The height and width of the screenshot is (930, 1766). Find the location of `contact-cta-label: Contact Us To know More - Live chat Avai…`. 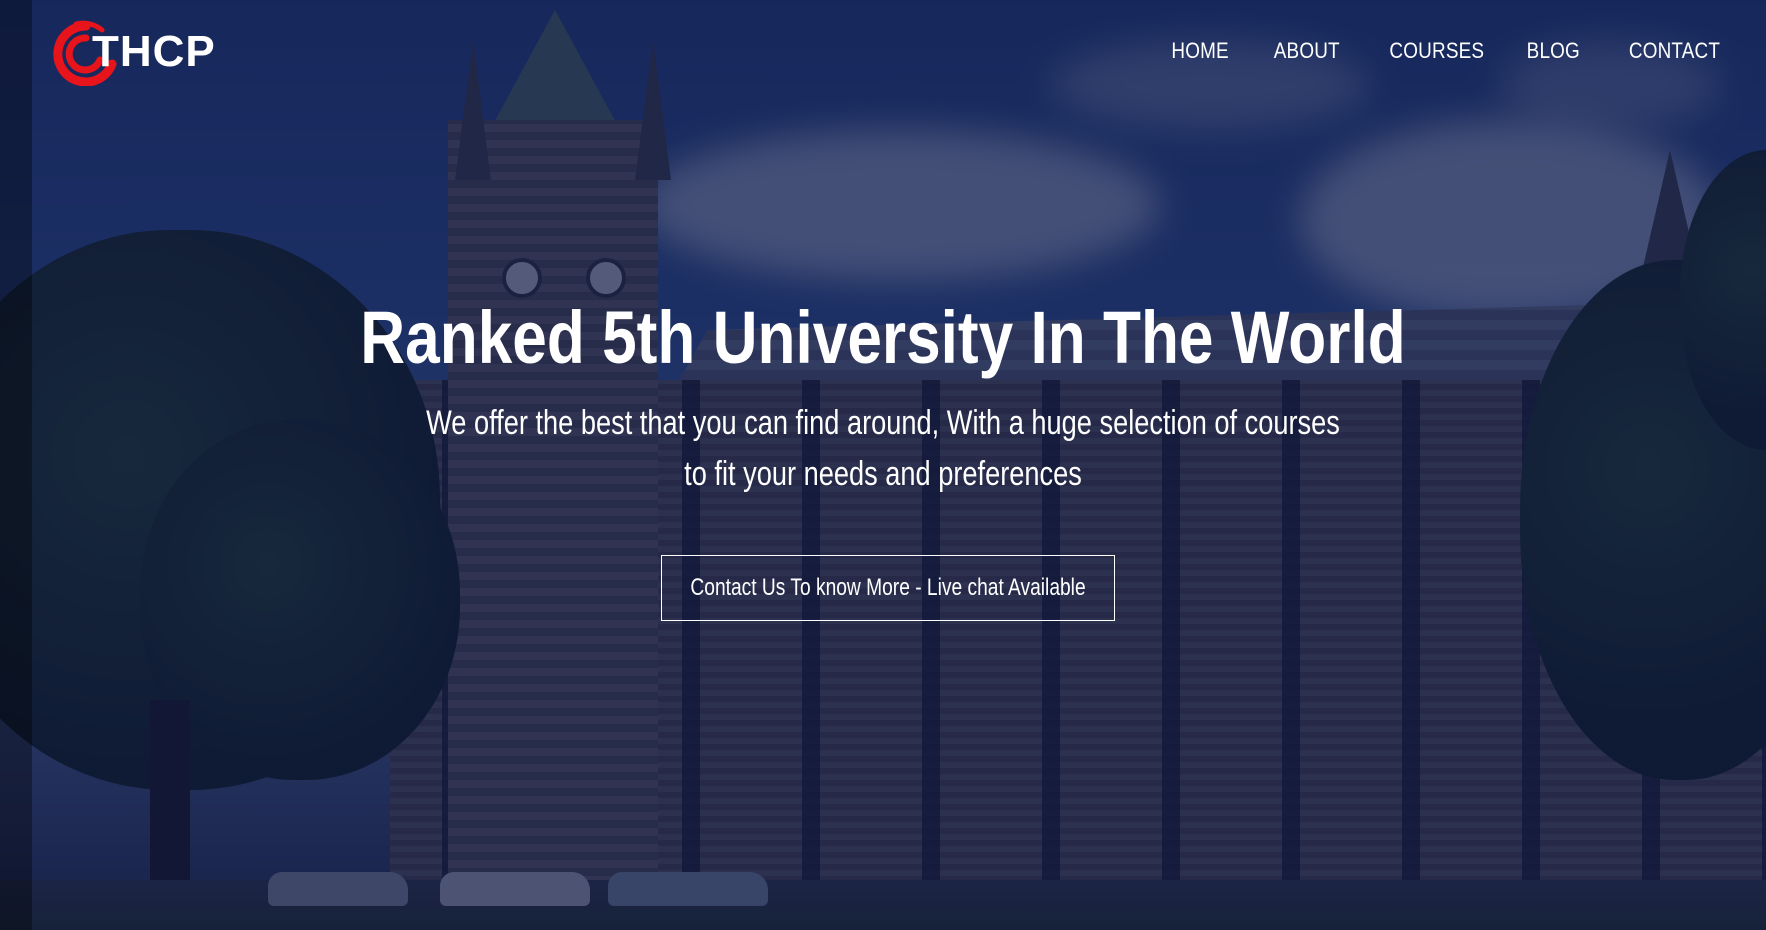

contact-cta-label: Contact Us To know More - Live chat Avai… is located at coordinates (888, 587).